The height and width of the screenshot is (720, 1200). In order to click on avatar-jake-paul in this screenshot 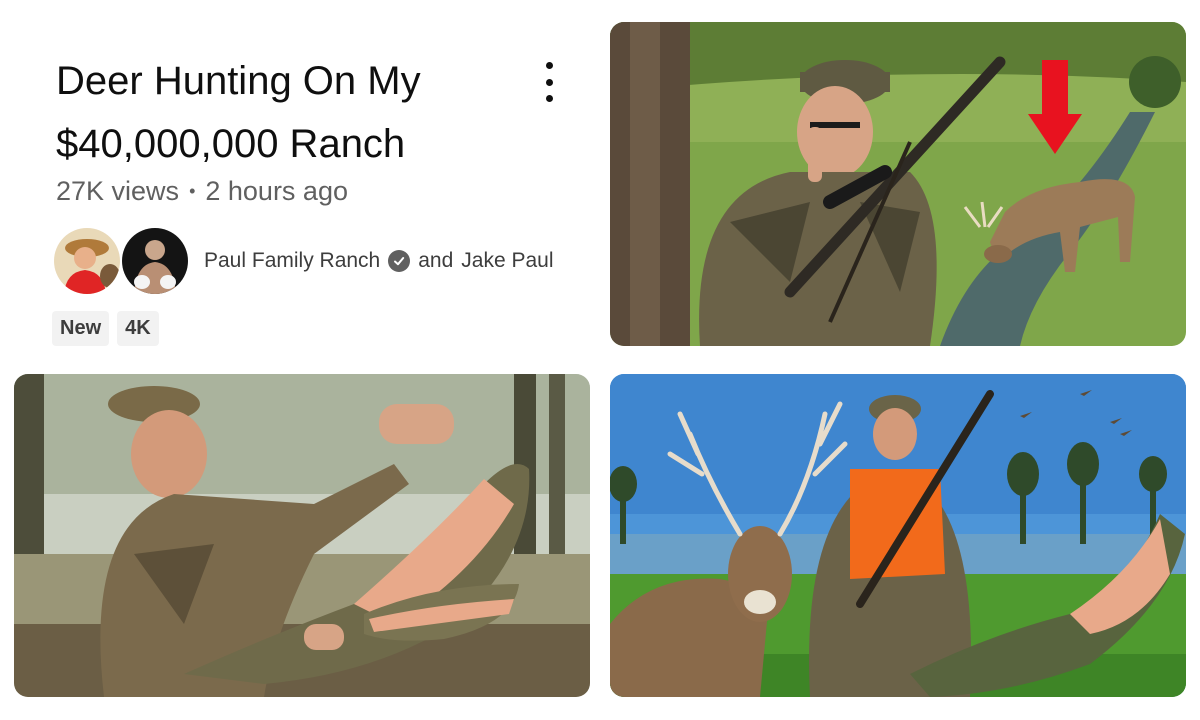, I will do `click(155, 261)`.